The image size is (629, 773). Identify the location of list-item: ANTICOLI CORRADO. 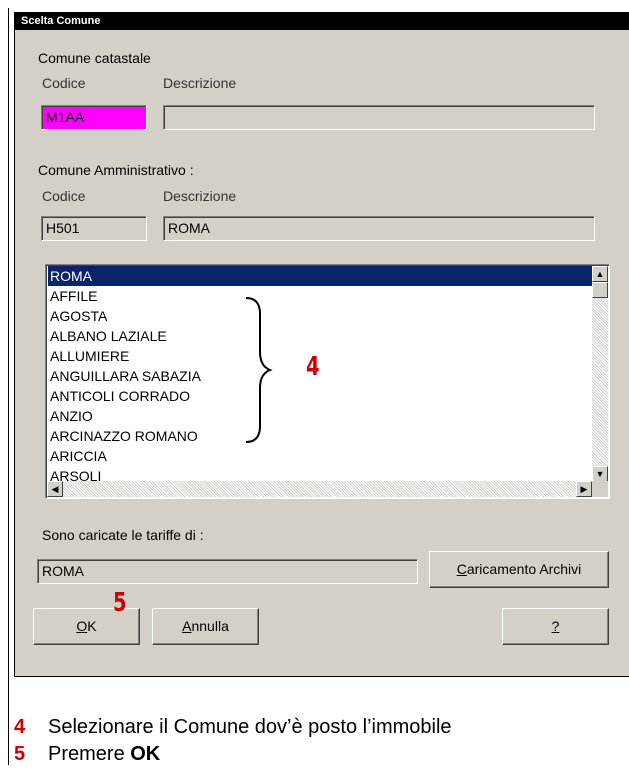
(320, 396).